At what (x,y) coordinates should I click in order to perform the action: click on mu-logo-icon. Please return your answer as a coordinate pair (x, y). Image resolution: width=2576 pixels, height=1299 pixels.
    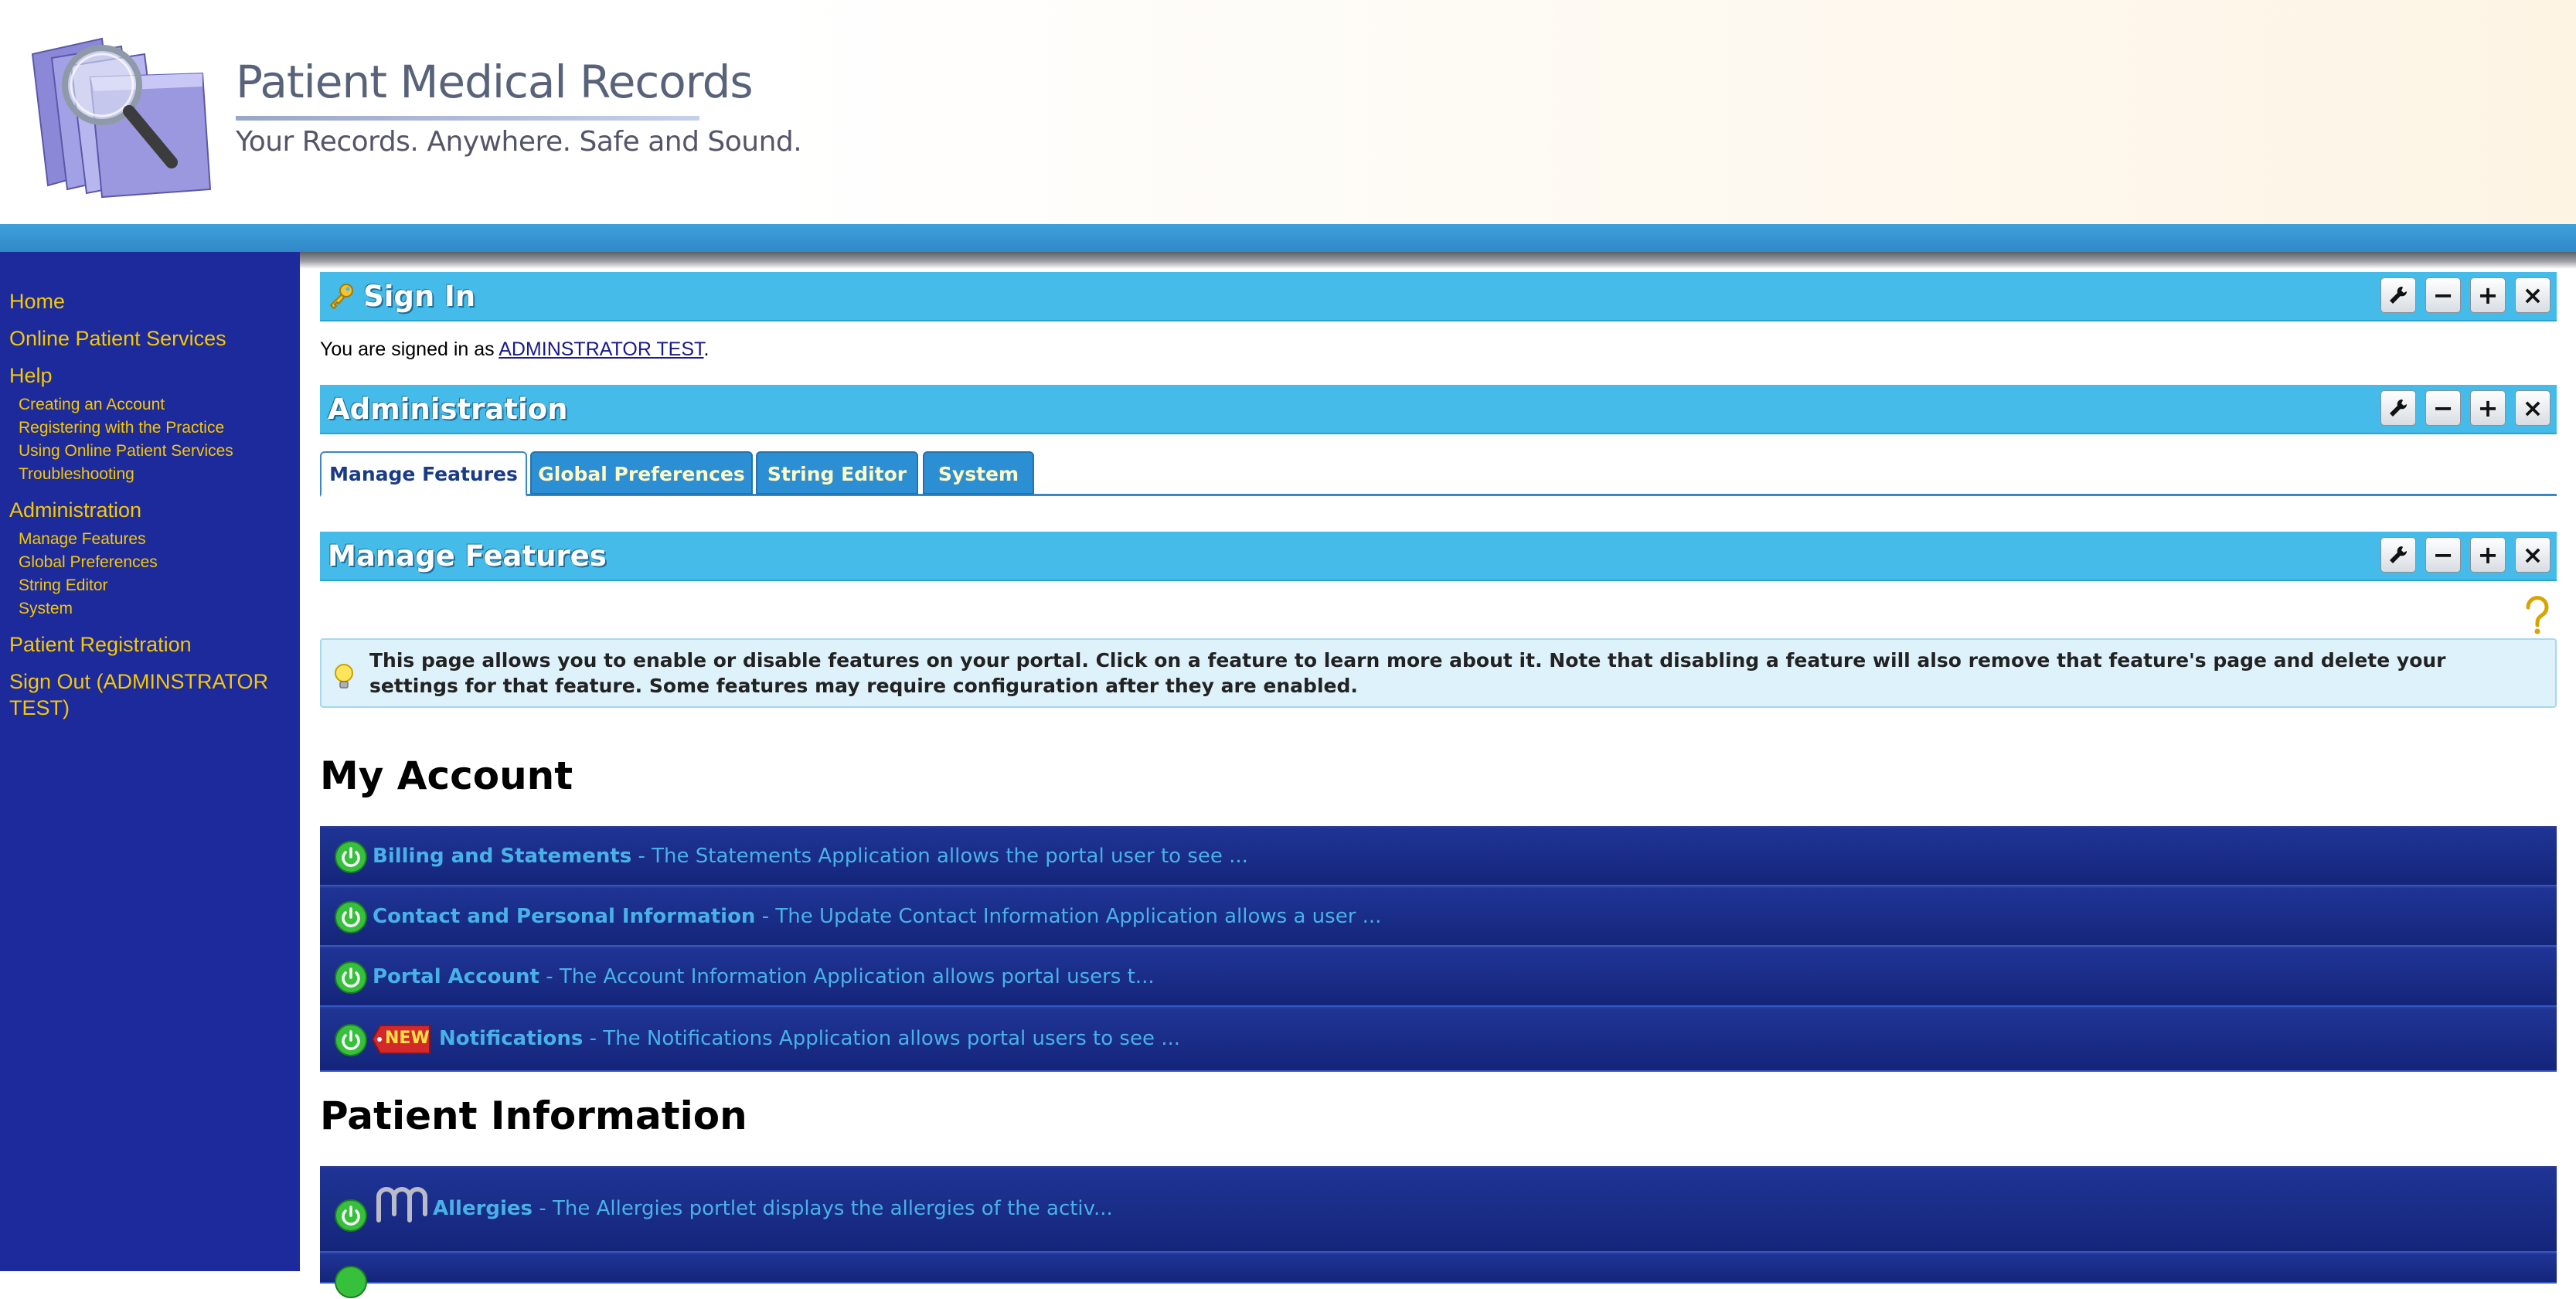
    Looking at the image, I should click on (401, 1204).